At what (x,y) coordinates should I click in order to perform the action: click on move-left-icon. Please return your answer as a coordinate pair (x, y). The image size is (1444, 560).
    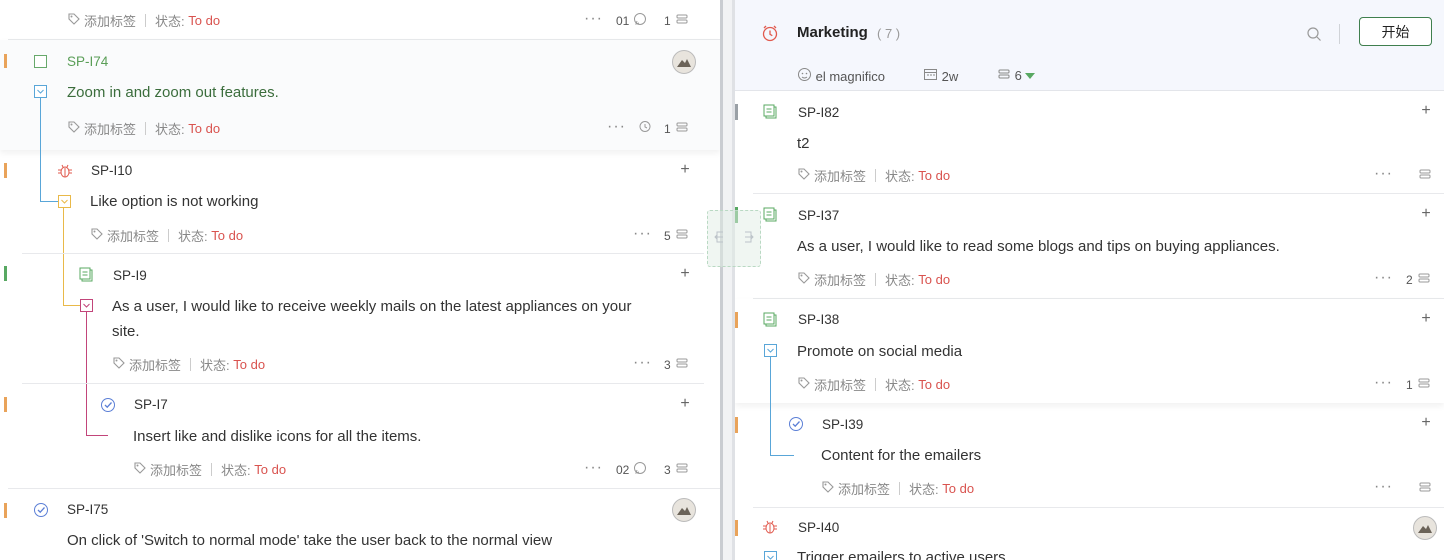
    Looking at the image, I should click on (721, 238).